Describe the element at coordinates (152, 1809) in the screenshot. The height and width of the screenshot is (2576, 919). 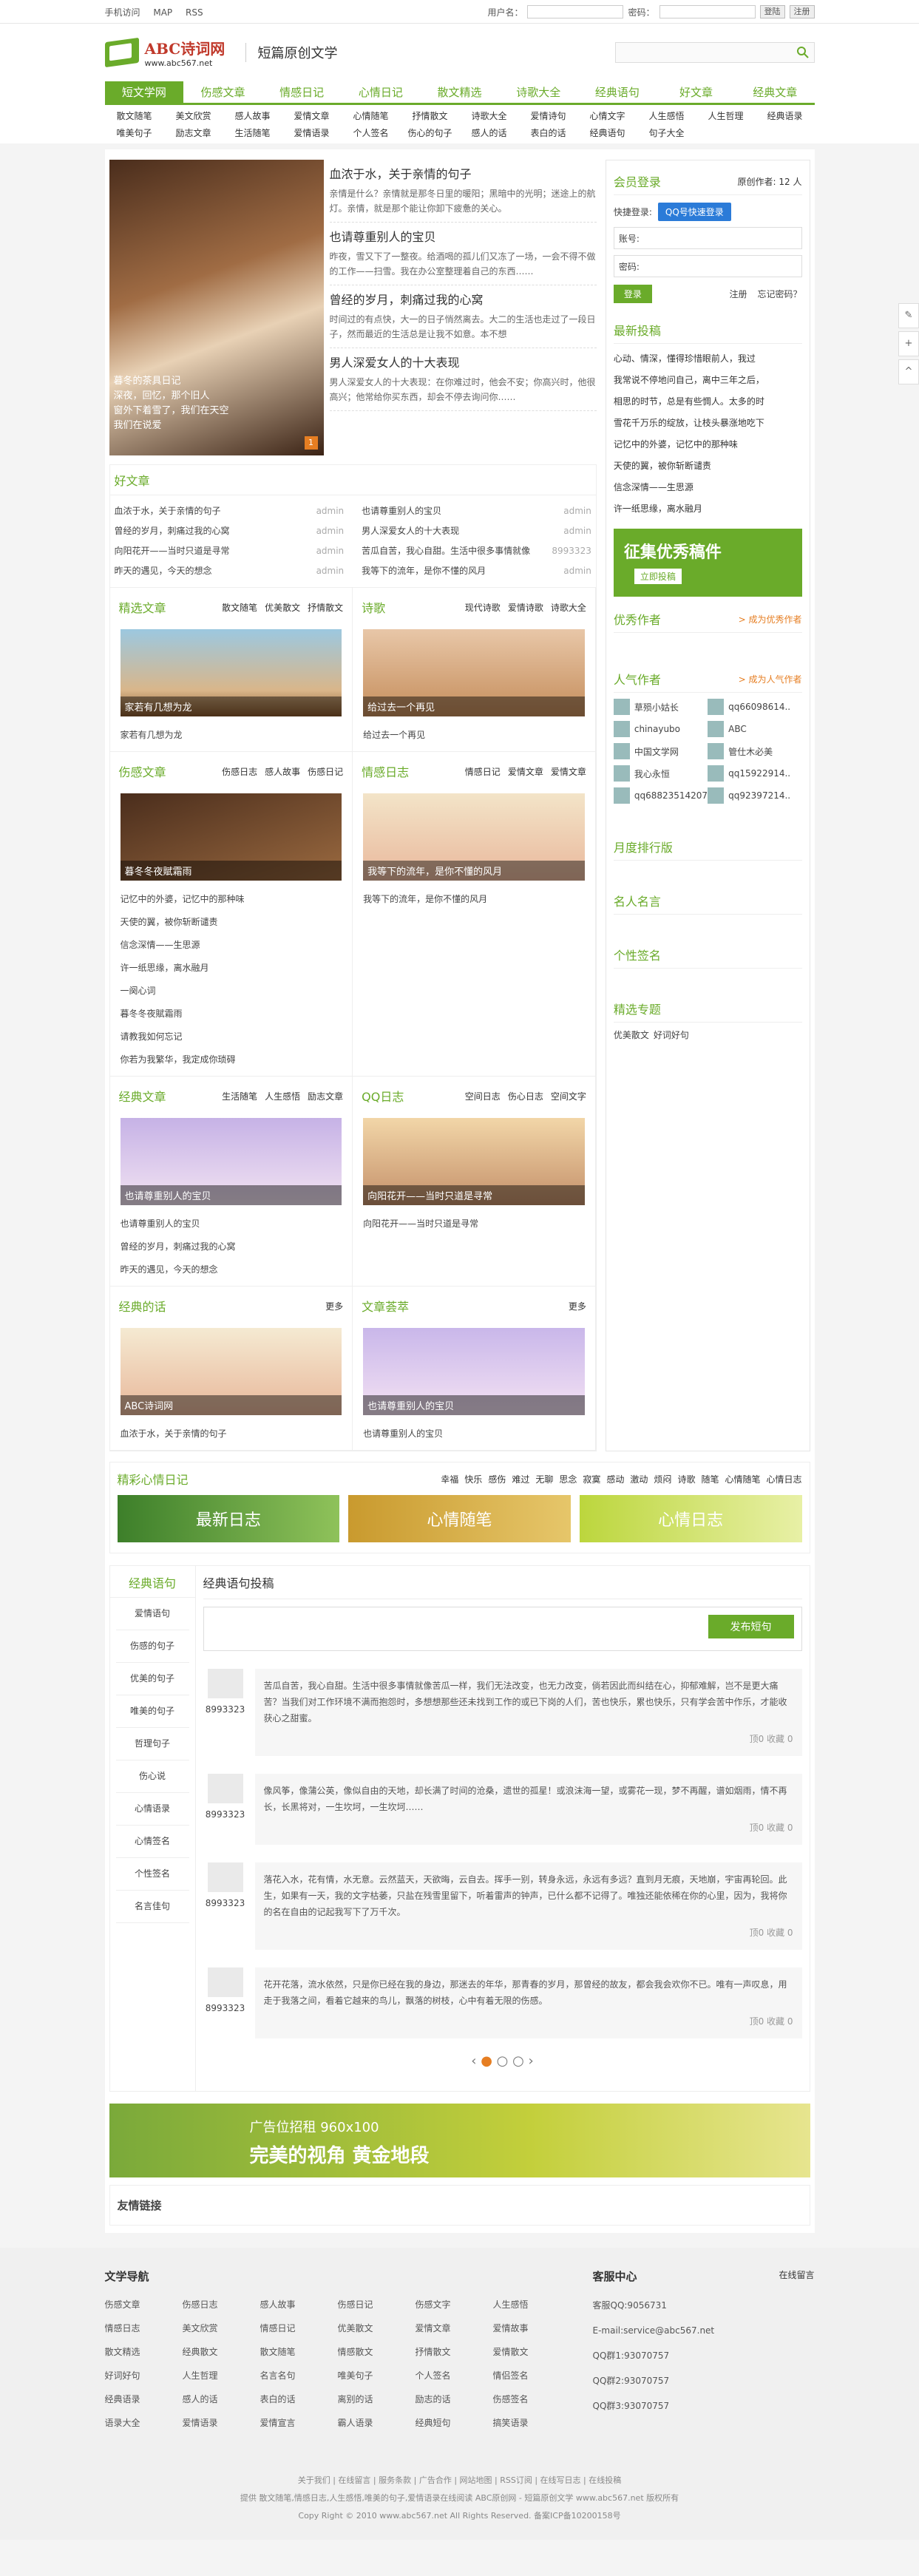
I see `quote-side-item: 心情语录` at that location.